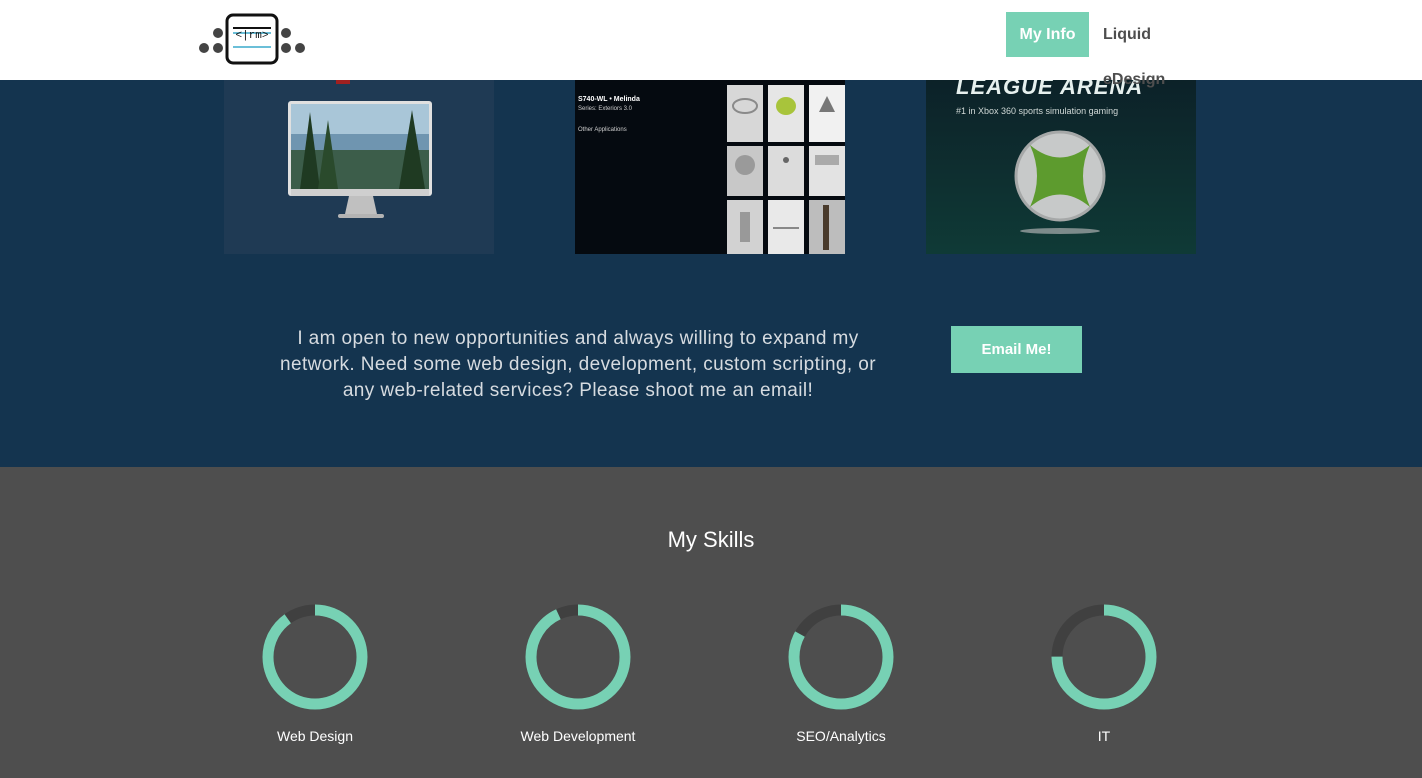 The image size is (1422, 778). Describe the element at coordinates (1159, 50) in the screenshot. I see `nav-liquid-edesign: Liquid eDesign` at that location.